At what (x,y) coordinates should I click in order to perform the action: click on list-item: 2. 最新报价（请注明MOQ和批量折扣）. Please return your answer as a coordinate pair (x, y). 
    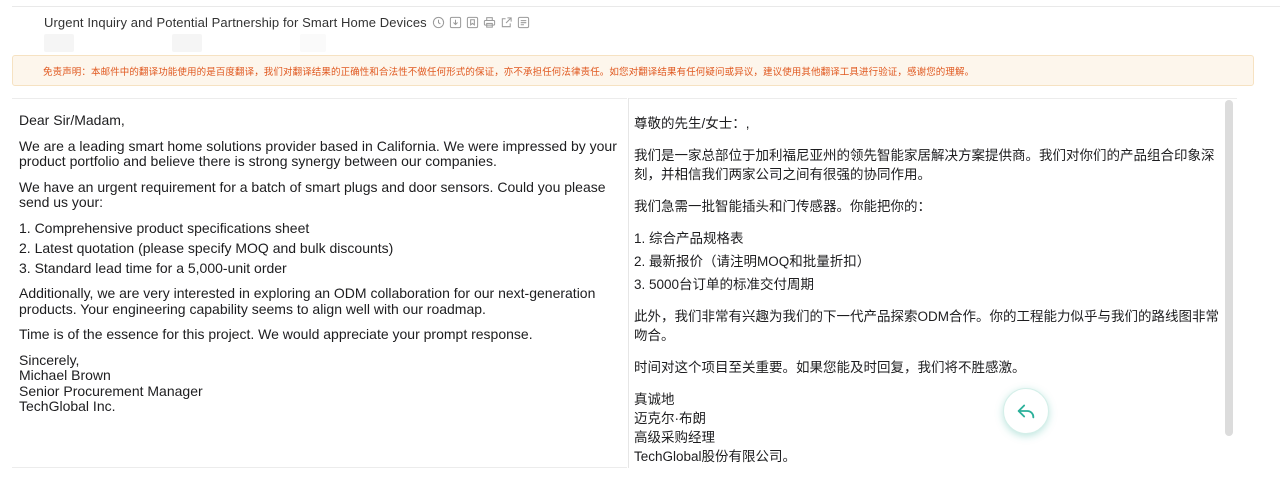
    Looking at the image, I should click on (752, 261).